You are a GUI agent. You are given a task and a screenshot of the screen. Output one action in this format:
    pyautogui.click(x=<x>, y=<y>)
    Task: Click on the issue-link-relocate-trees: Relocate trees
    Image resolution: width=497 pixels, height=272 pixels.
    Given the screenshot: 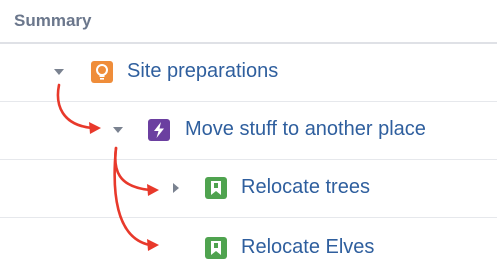 What is the action you would take?
    pyautogui.click(x=305, y=187)
    